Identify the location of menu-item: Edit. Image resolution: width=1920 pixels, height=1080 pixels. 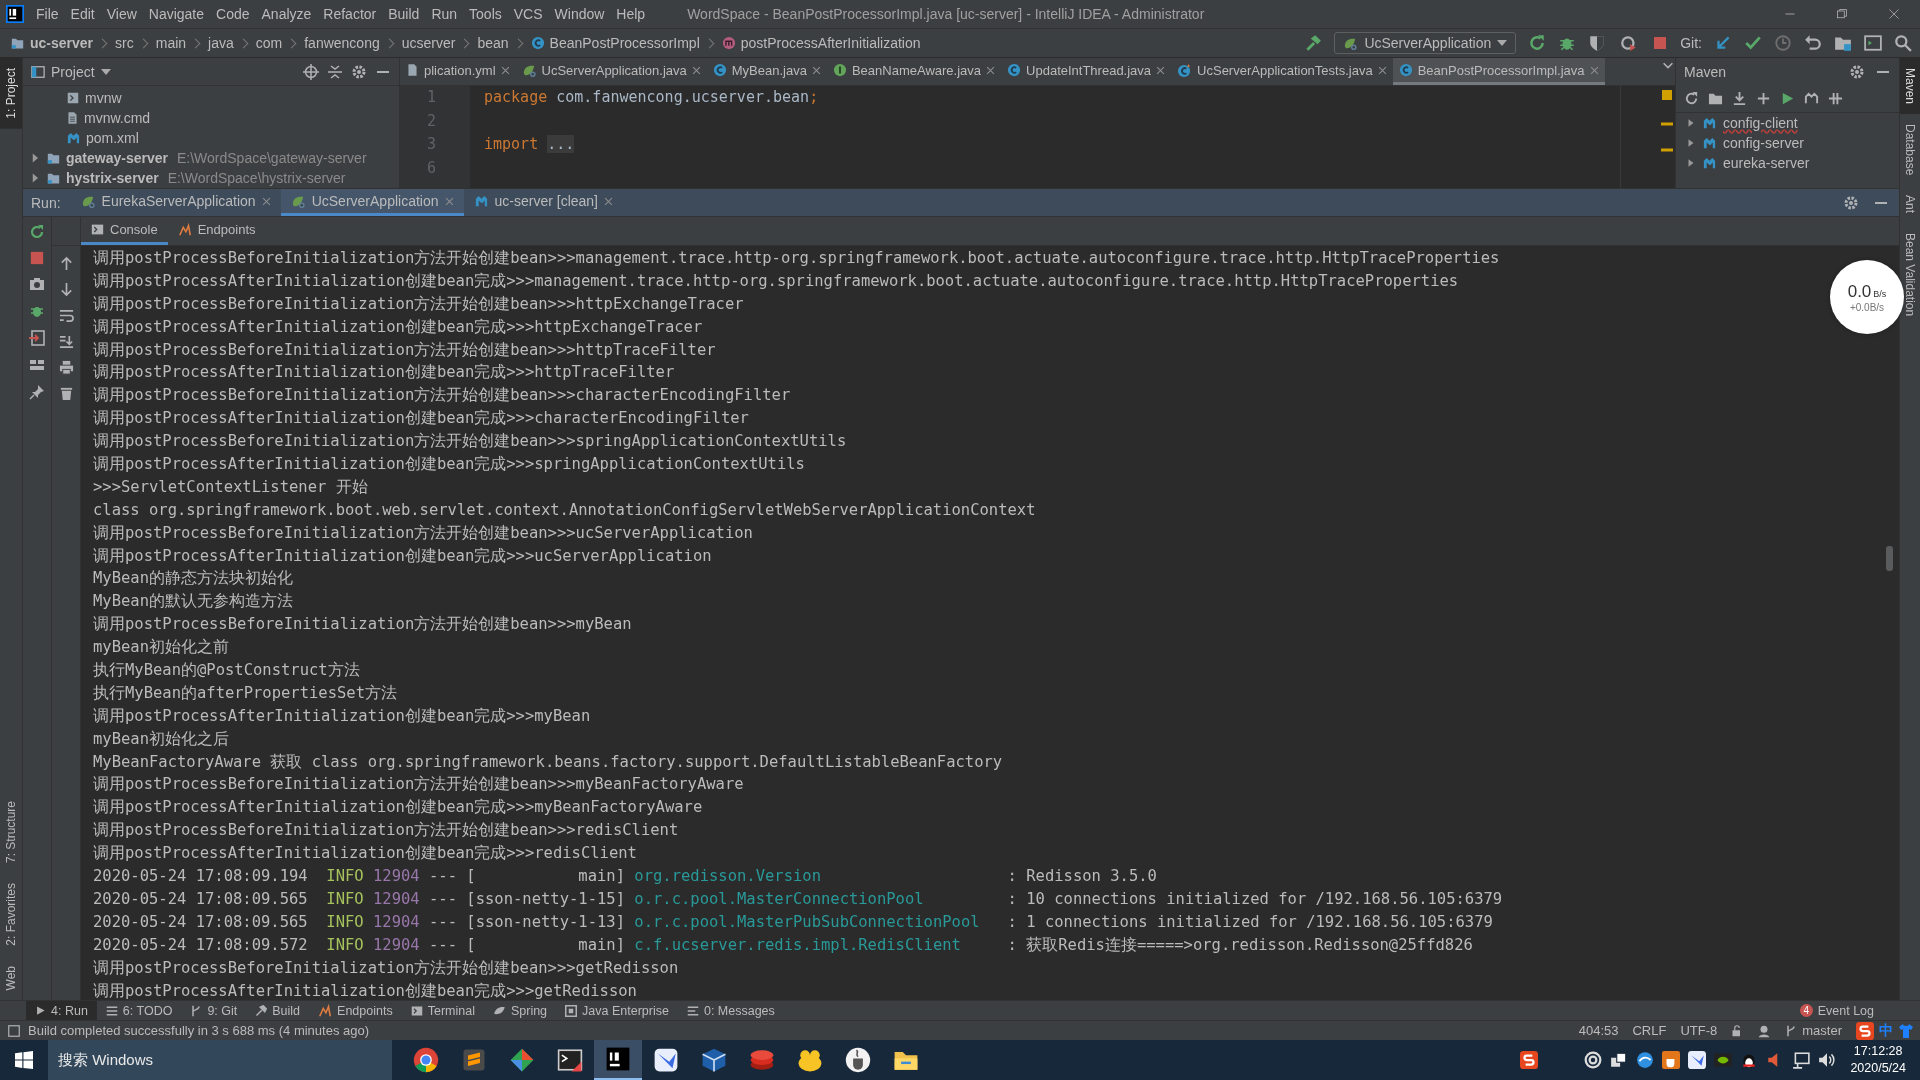
(82, 14).